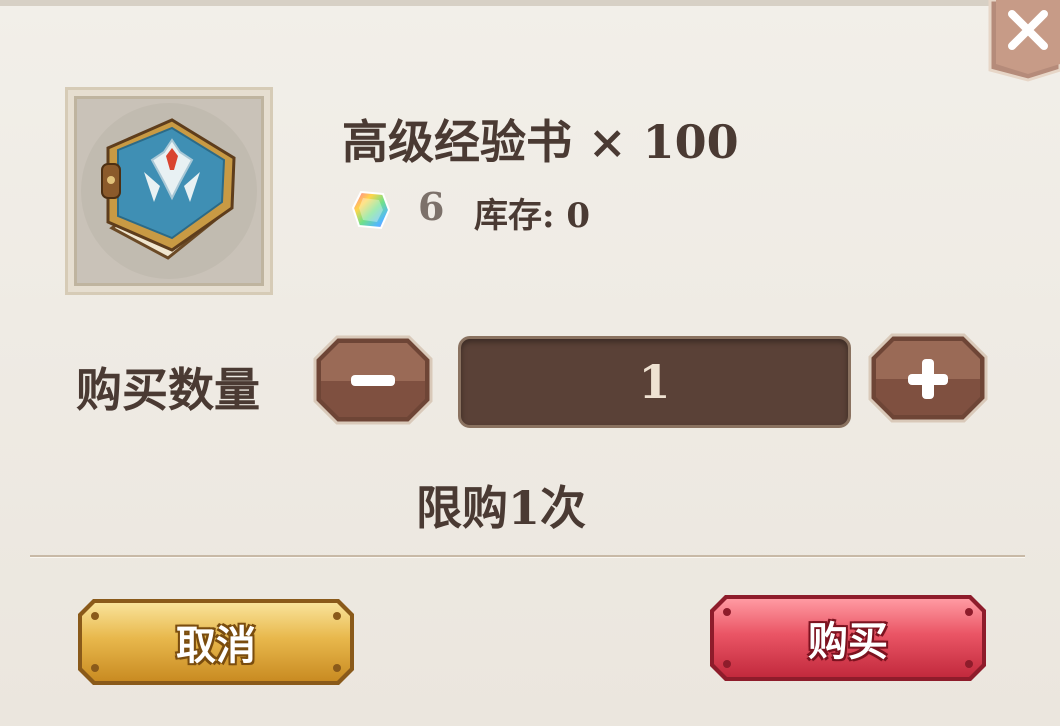 The height and width of the screenshot is (726, 1060). I want to click on dialog-top-edge, so click(530, 3).